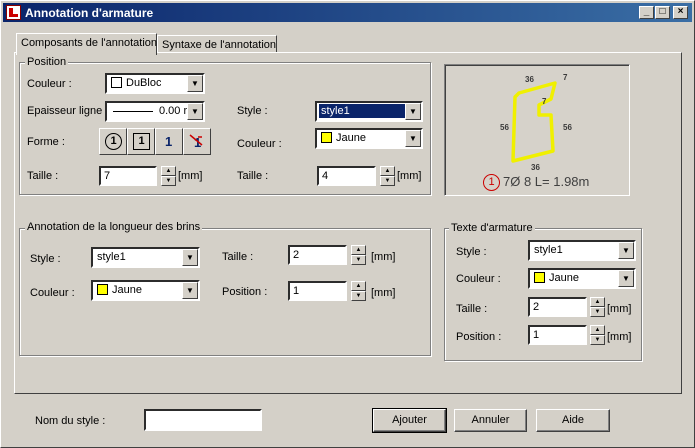  I want to click on taille-input: 7, so click(128, 176).